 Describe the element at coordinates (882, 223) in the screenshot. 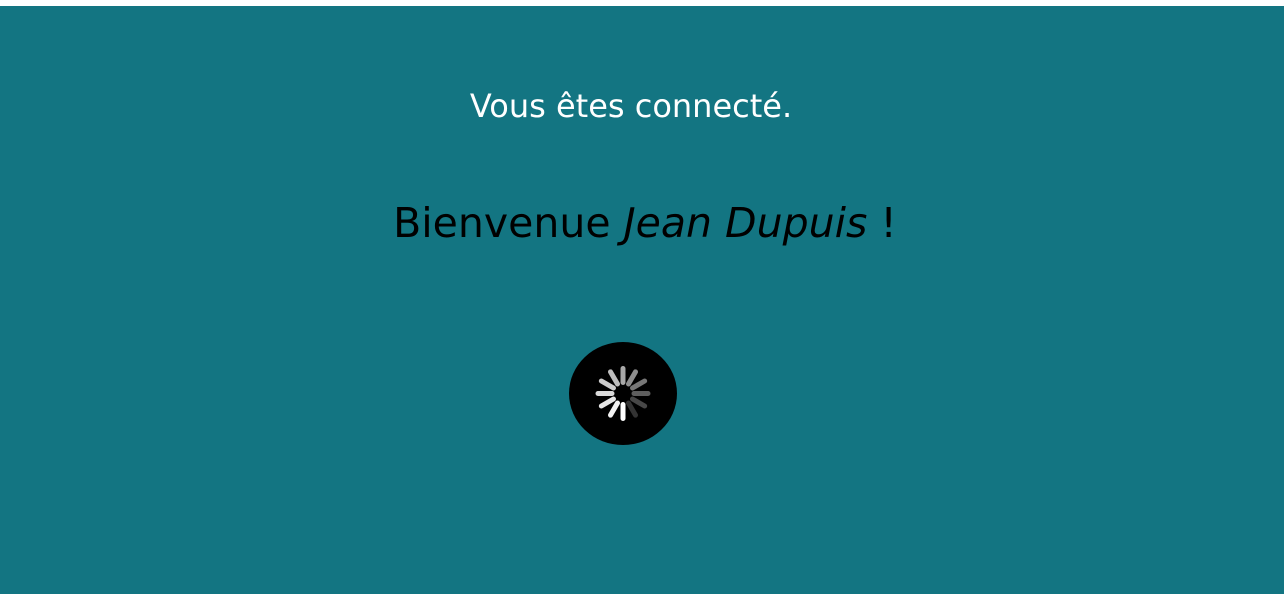

I see `welcome-suffix: !` at that location.